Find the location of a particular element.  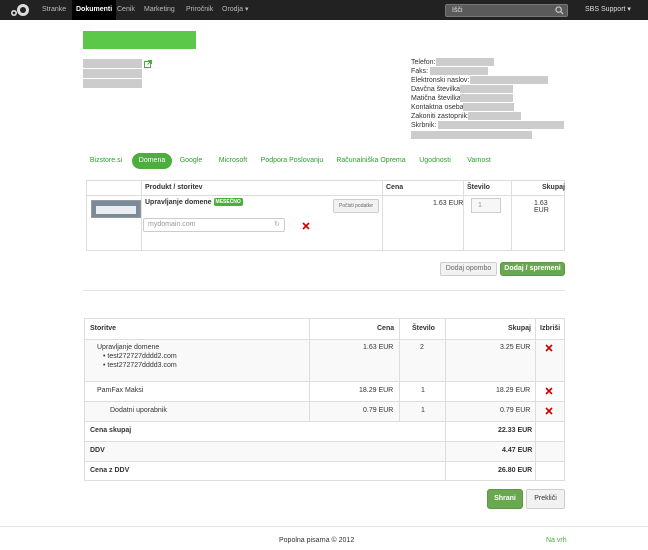

add-update-button: Dodaj / spremeni is located at coordinates (532, 269).